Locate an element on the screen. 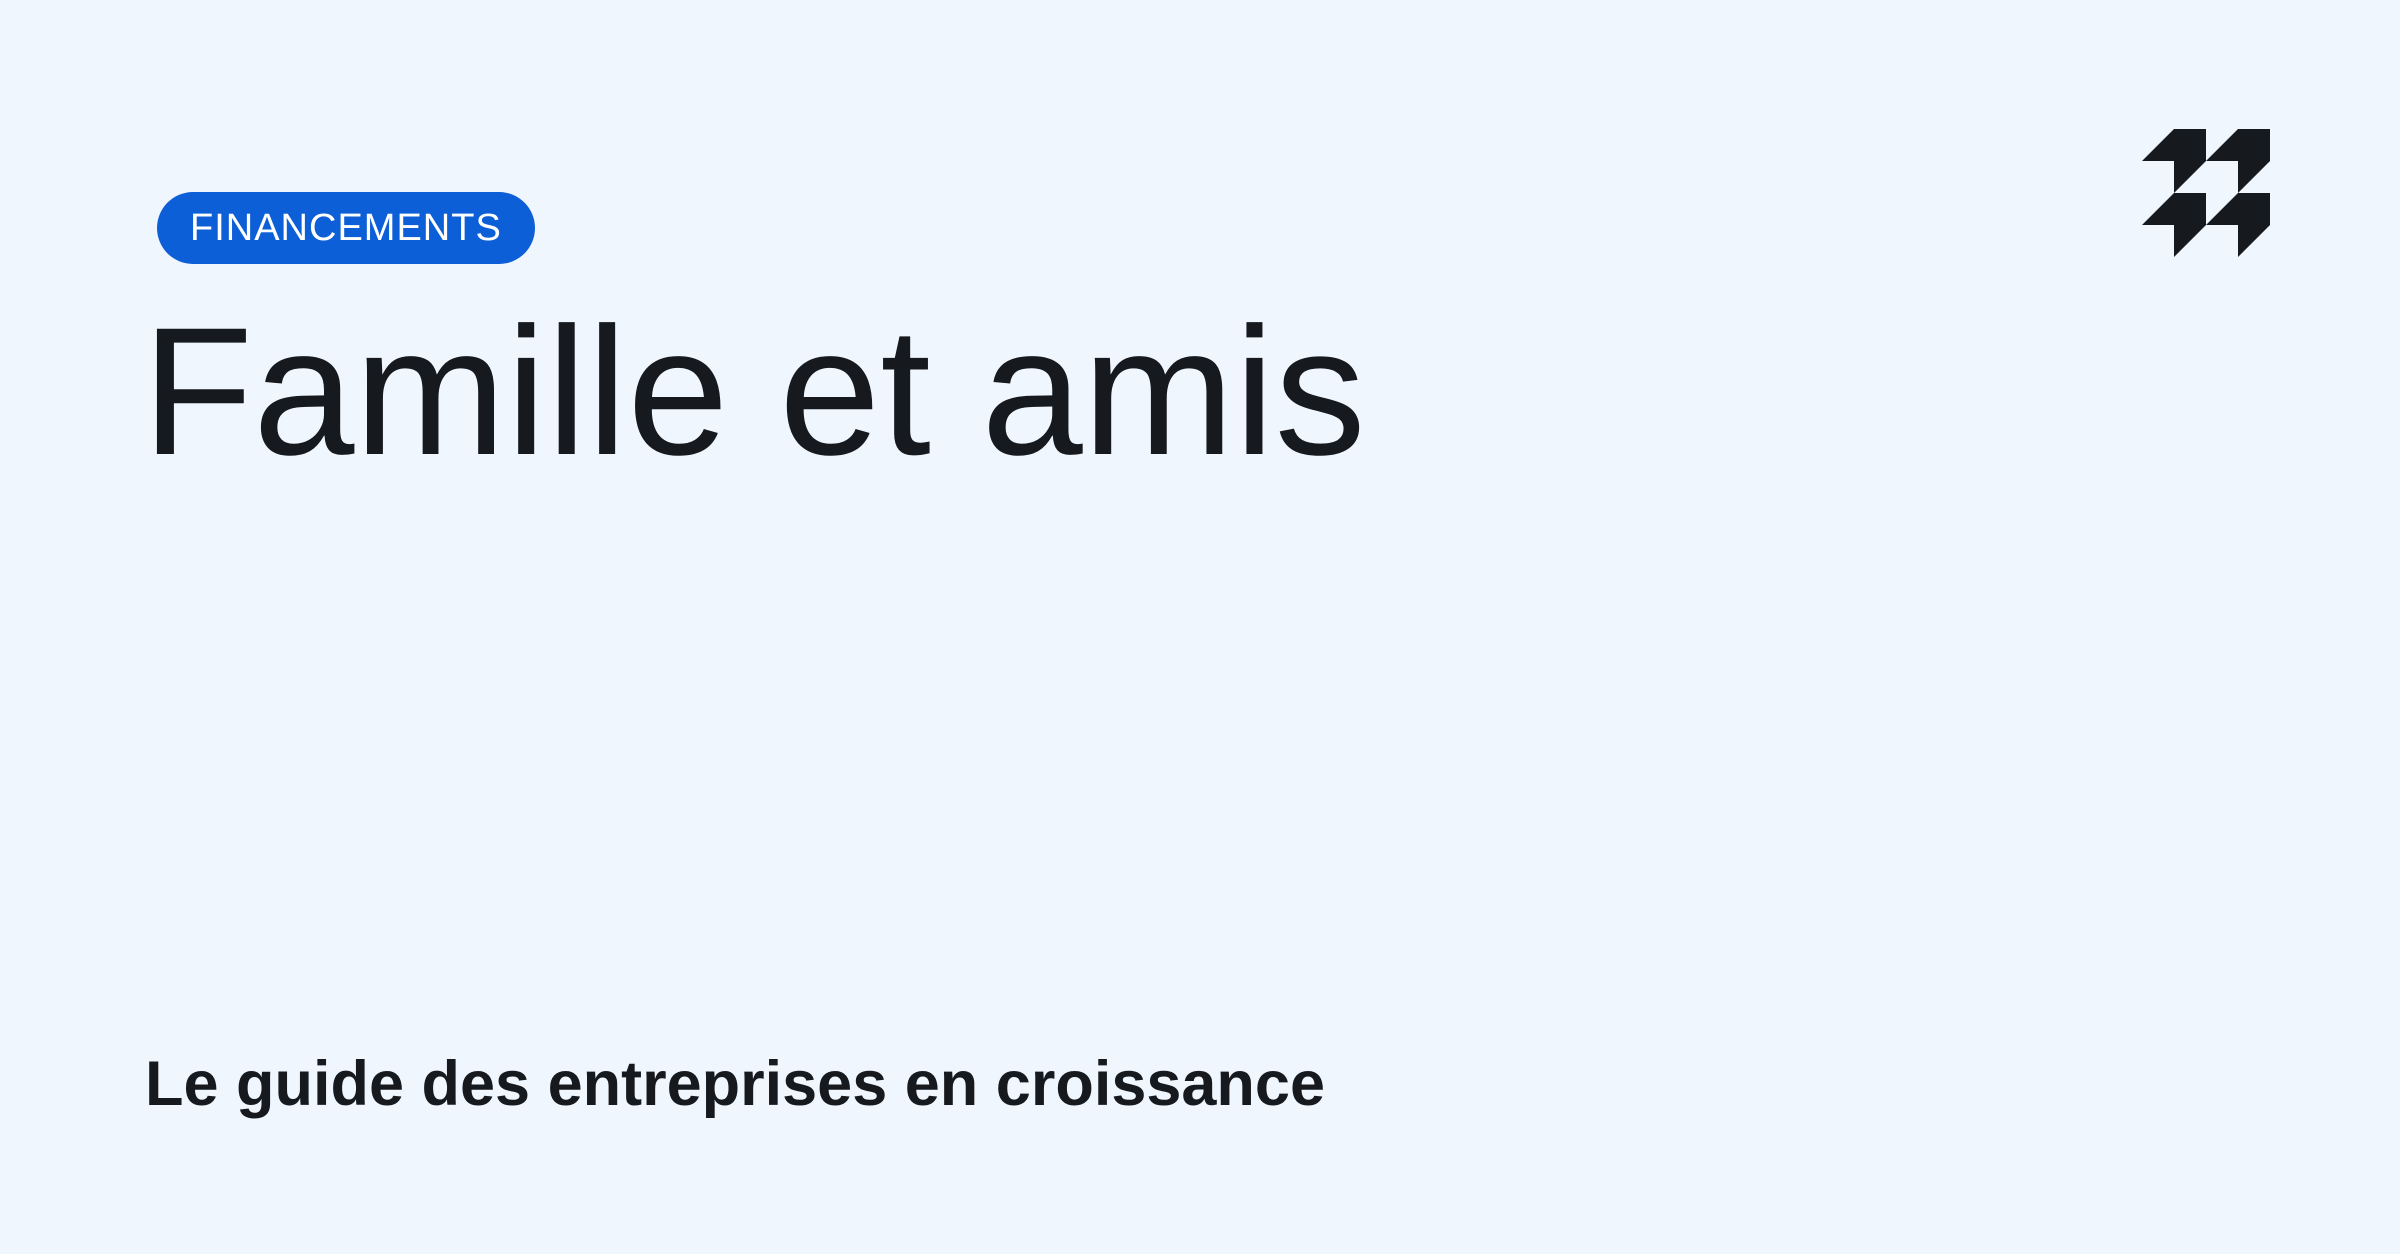  page-subtitle: Le guide des entreprises en croissance is located at coordinates (735, 1084).